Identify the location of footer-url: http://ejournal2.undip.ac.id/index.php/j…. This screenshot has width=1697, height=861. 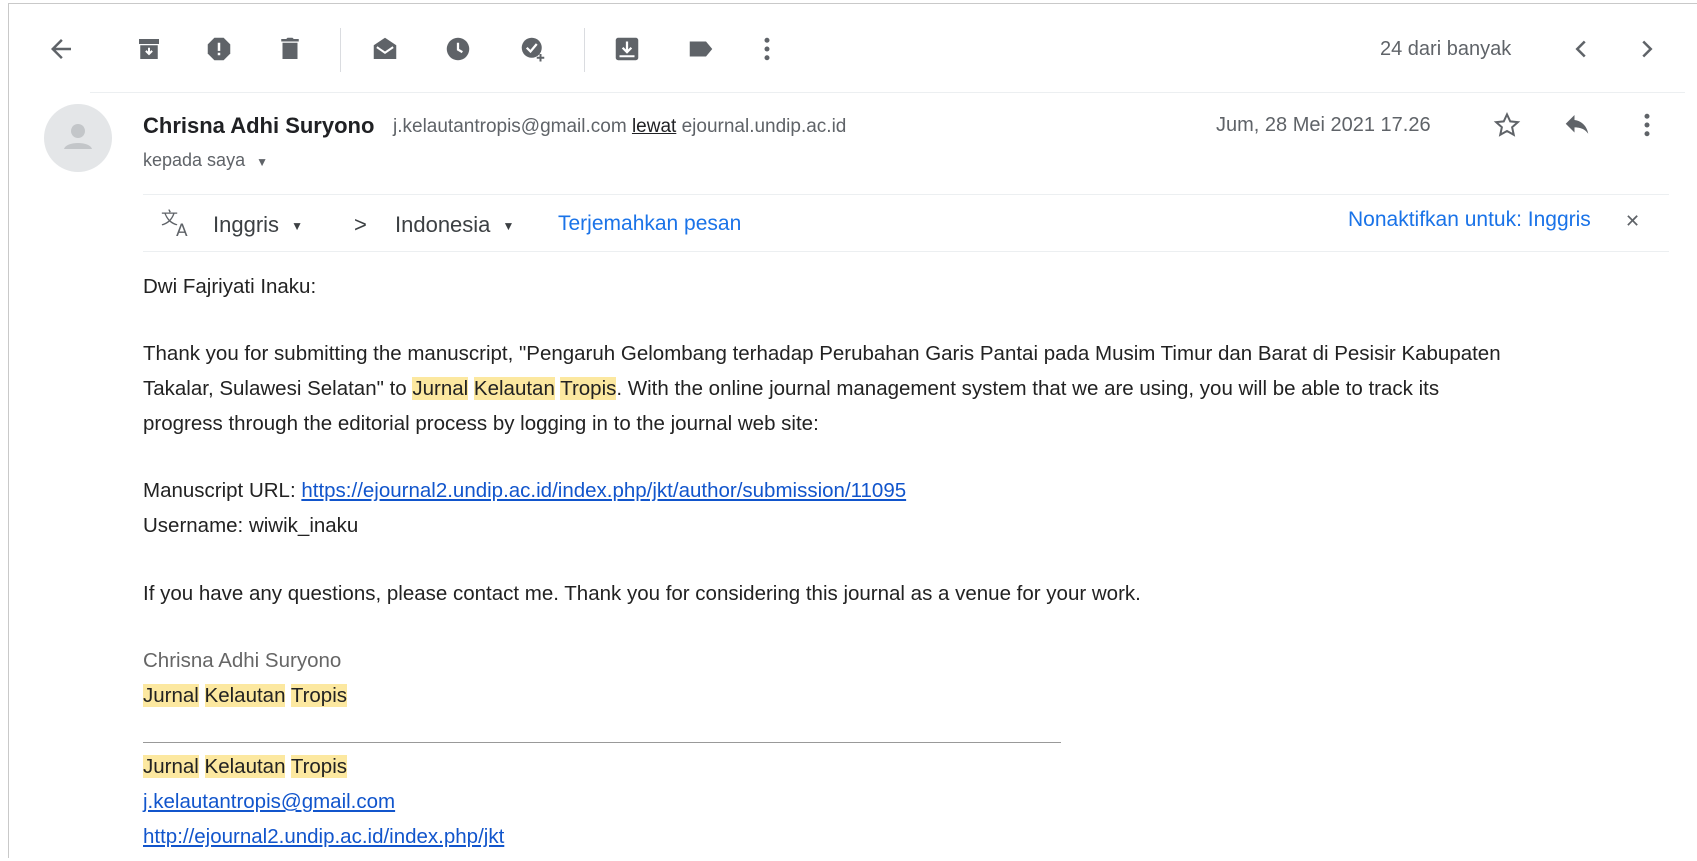
(323, 836).